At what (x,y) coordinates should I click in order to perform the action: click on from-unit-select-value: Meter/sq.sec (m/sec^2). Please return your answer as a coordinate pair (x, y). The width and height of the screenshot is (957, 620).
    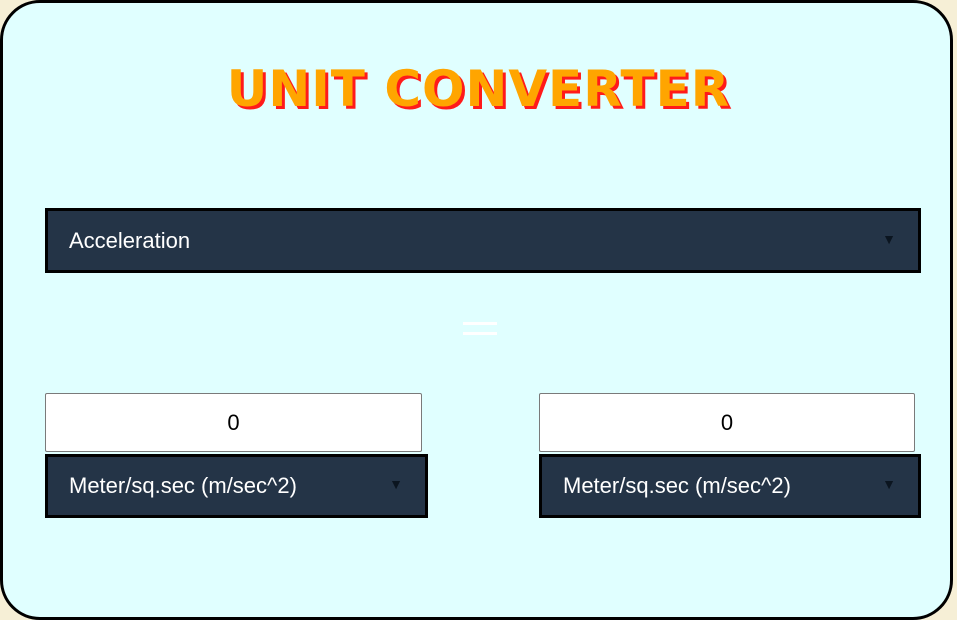
    Looking at the image, I should click on (183, 485).